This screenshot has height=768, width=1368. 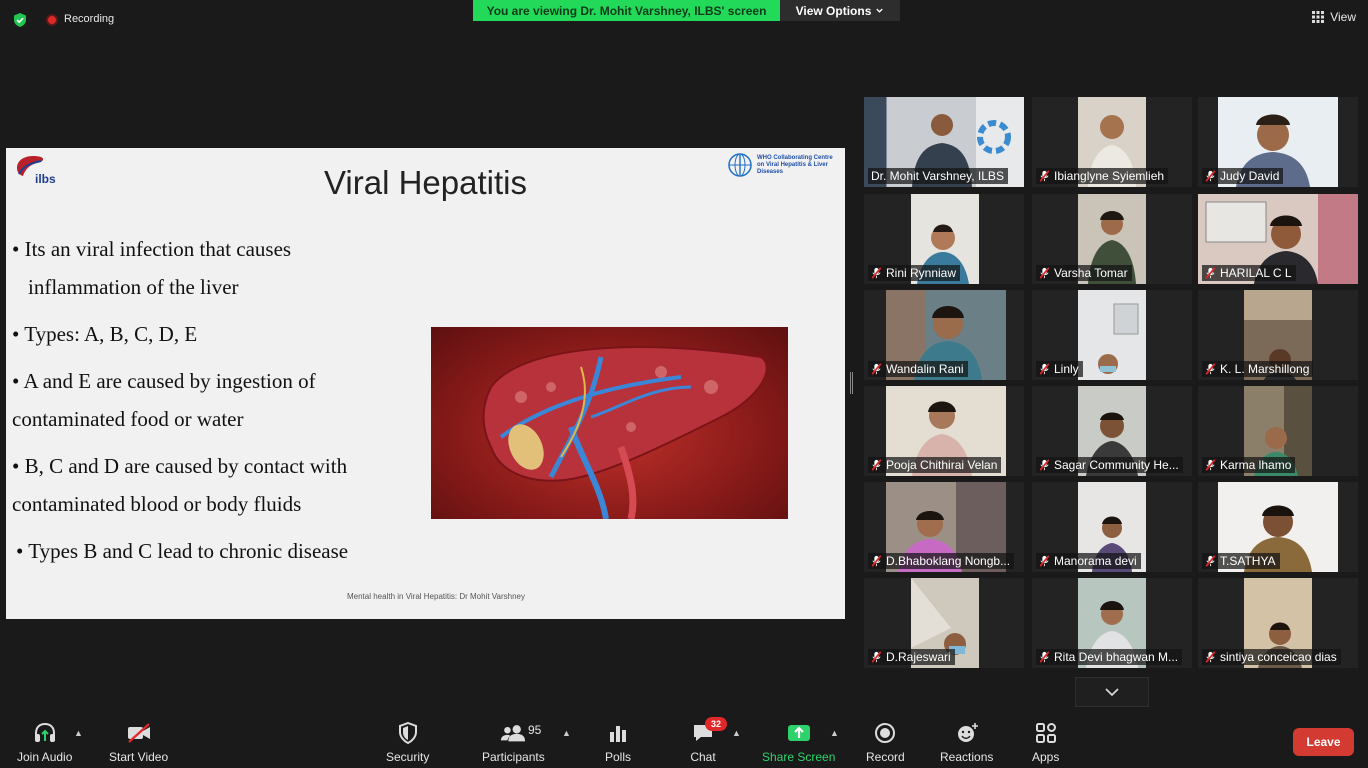 I want to click on share-options-caret: ▲, so click(x=834, y=733).